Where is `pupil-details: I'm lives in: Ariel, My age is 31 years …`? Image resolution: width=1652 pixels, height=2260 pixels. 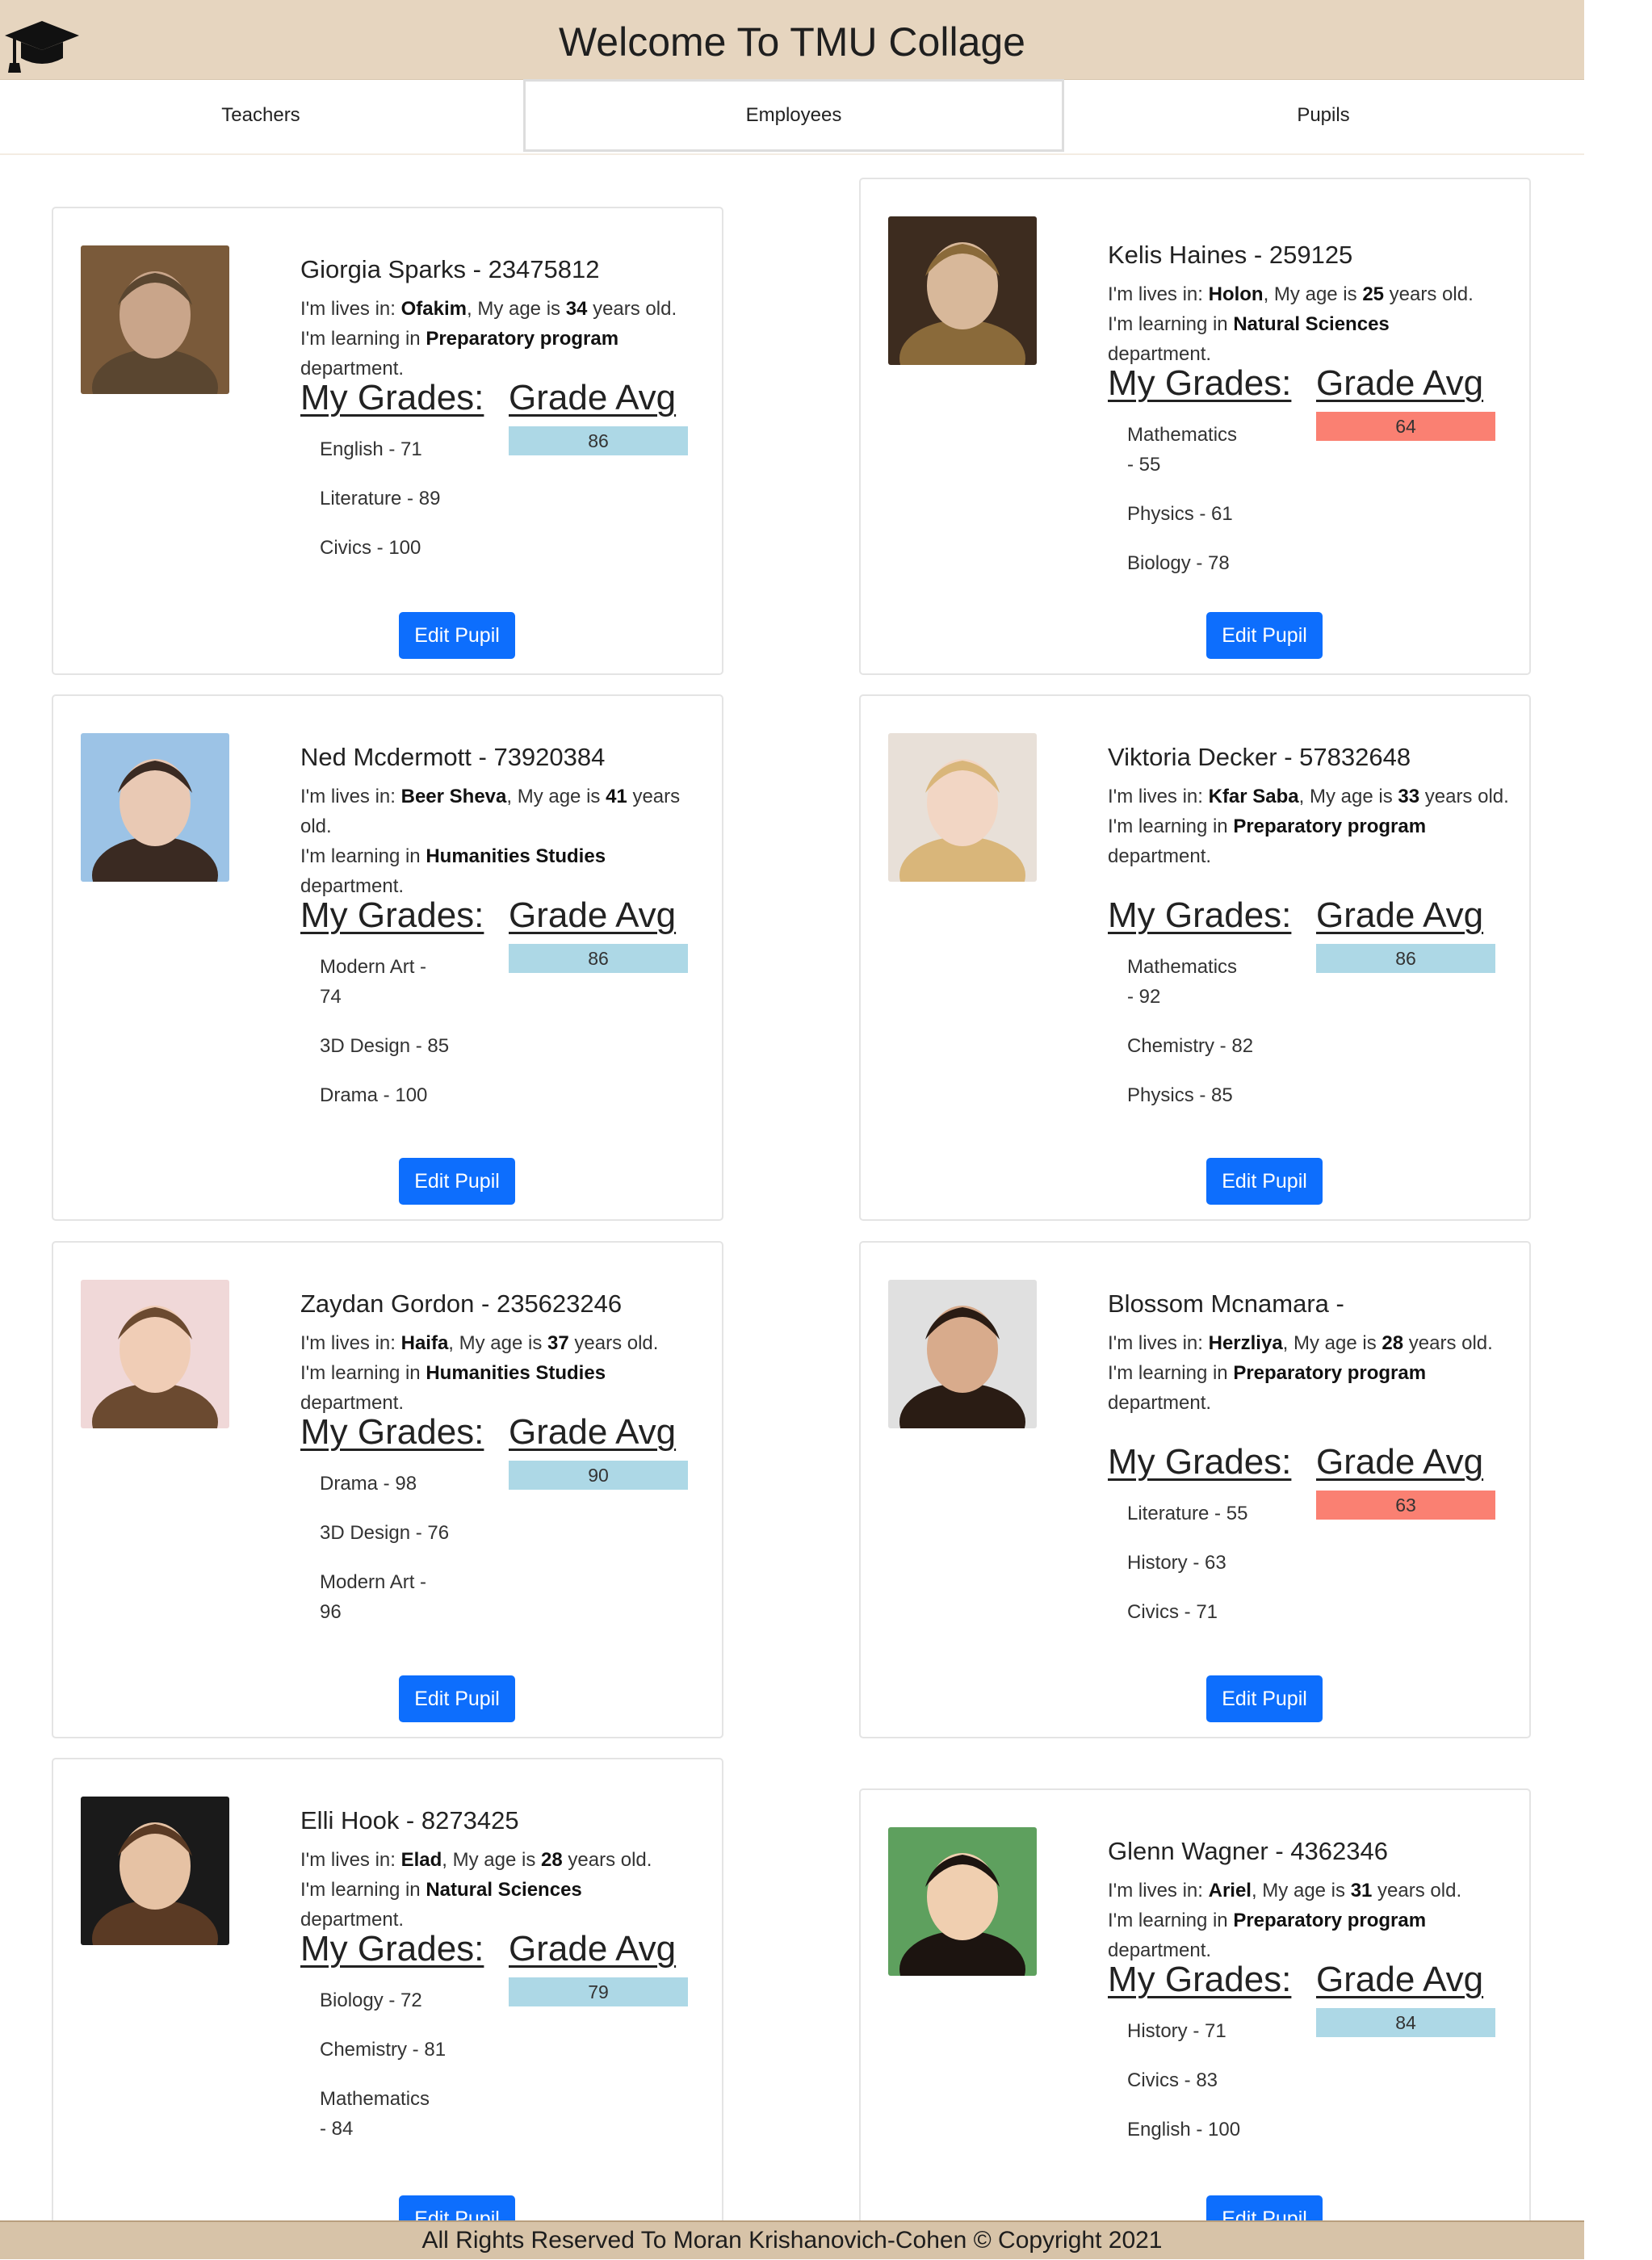
pupil-details: I'm lives in: Ariel, My age is 31 years … is located at coordinates (1285, 1920).